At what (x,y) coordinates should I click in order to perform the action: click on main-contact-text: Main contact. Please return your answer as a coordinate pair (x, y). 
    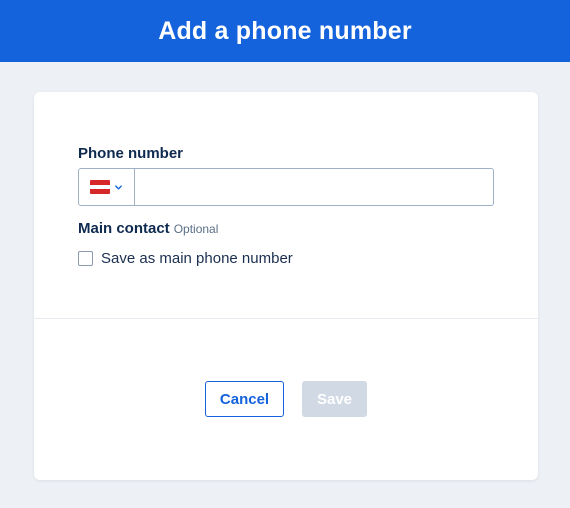
    Looking at the image, I should click on (124, 228).